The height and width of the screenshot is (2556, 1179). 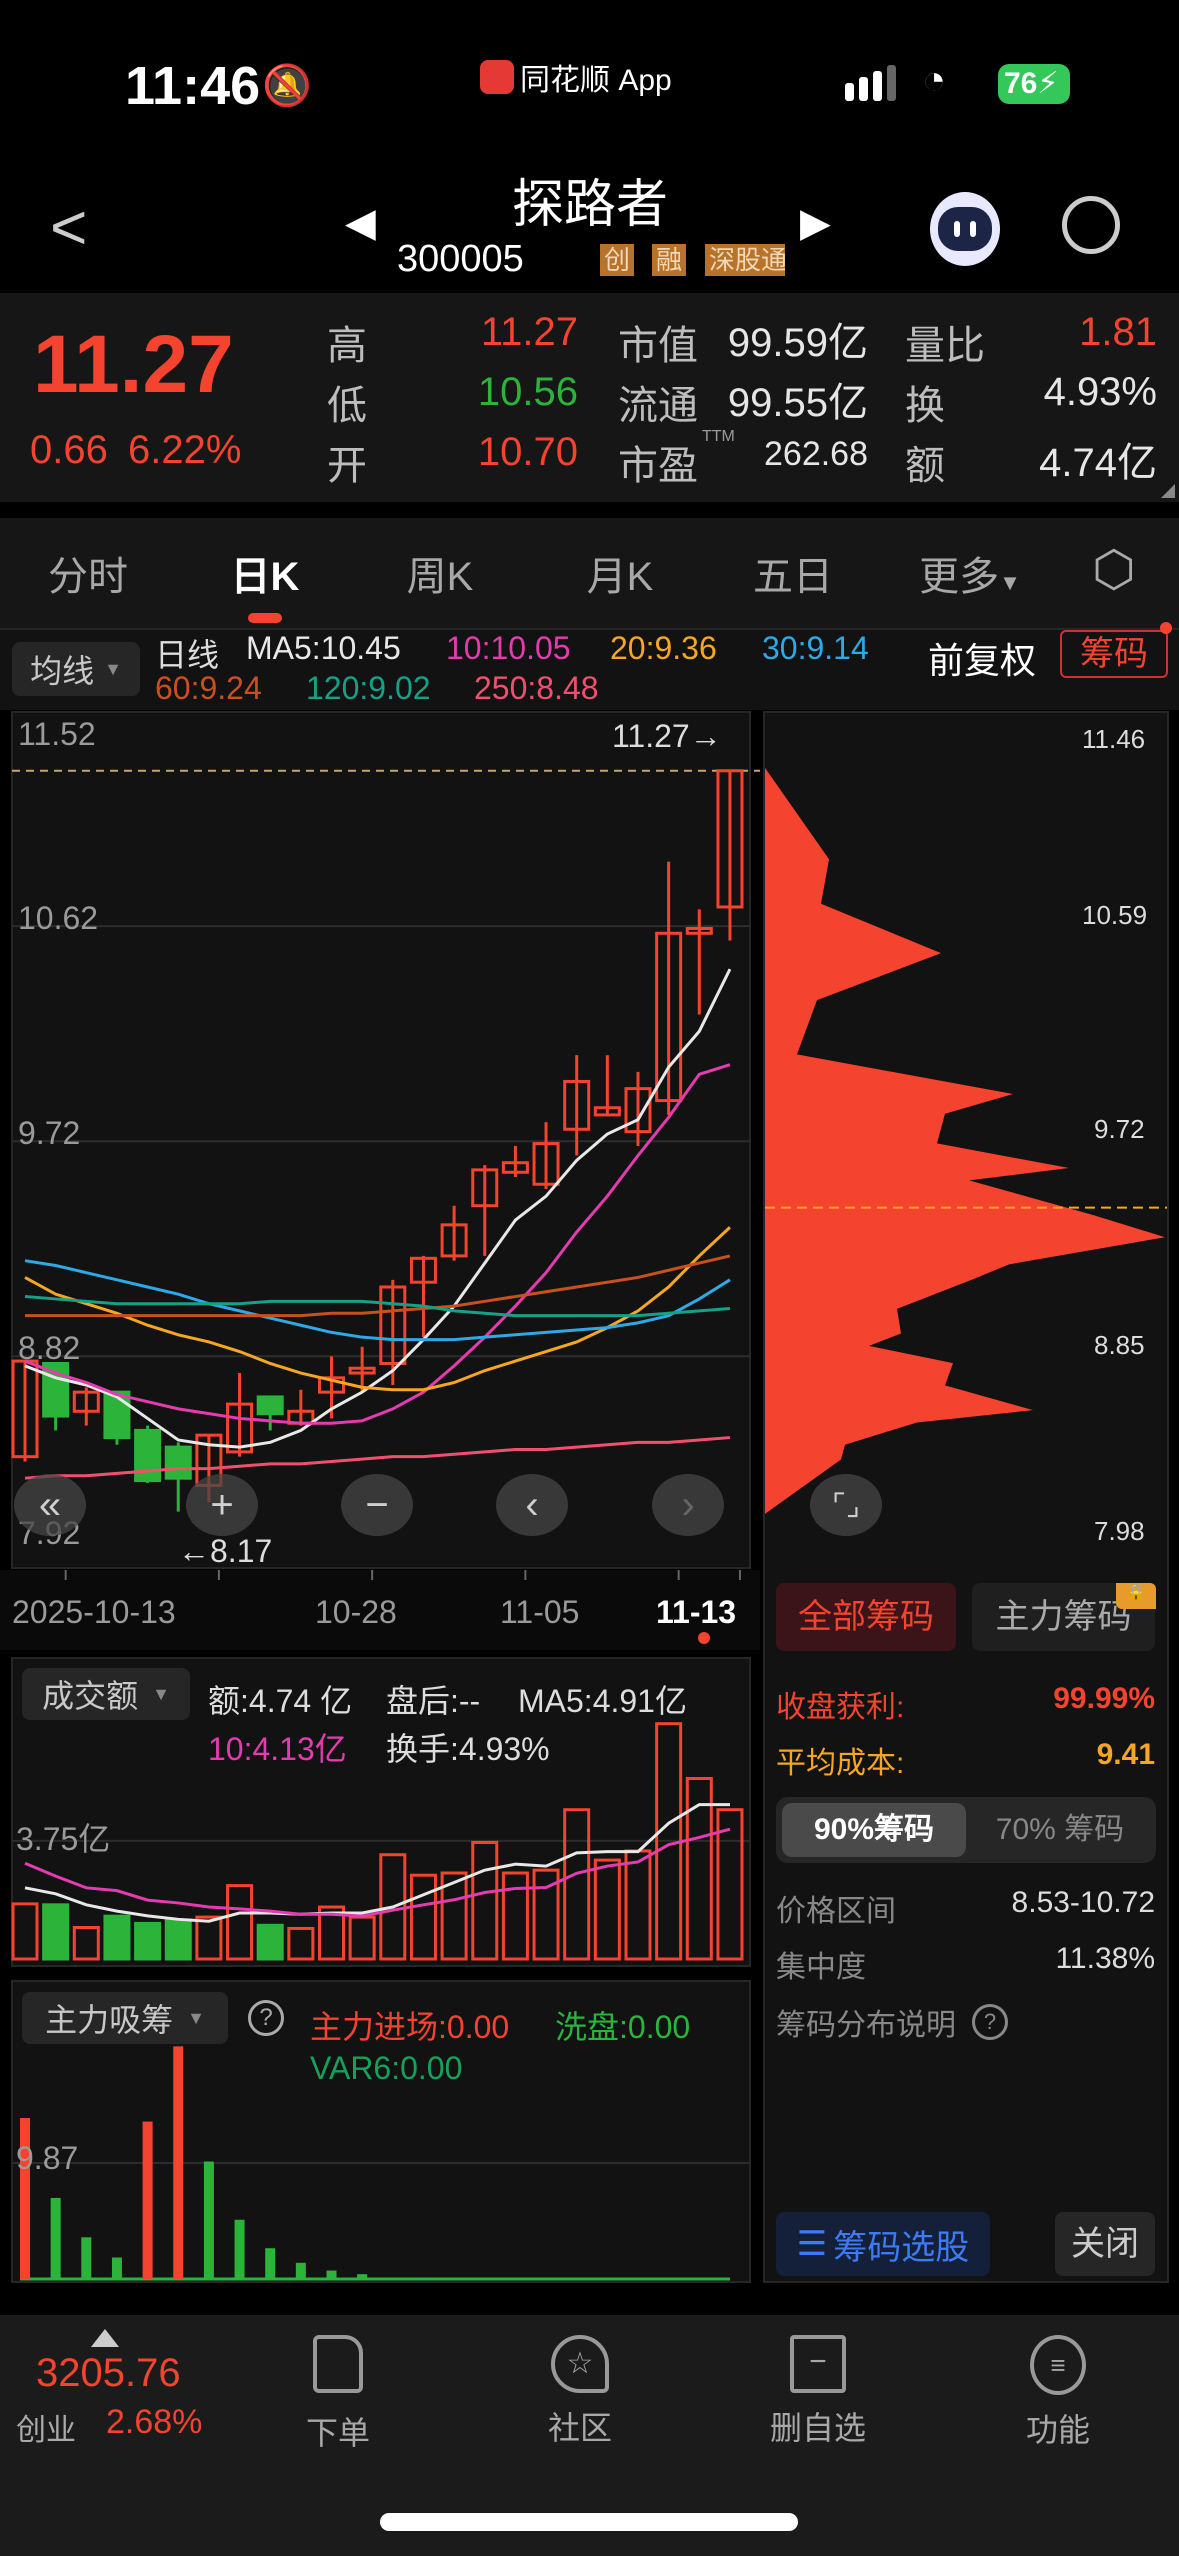 I want to click on nav-functions: ≡ 功能, so click(x=1058, y=2393).